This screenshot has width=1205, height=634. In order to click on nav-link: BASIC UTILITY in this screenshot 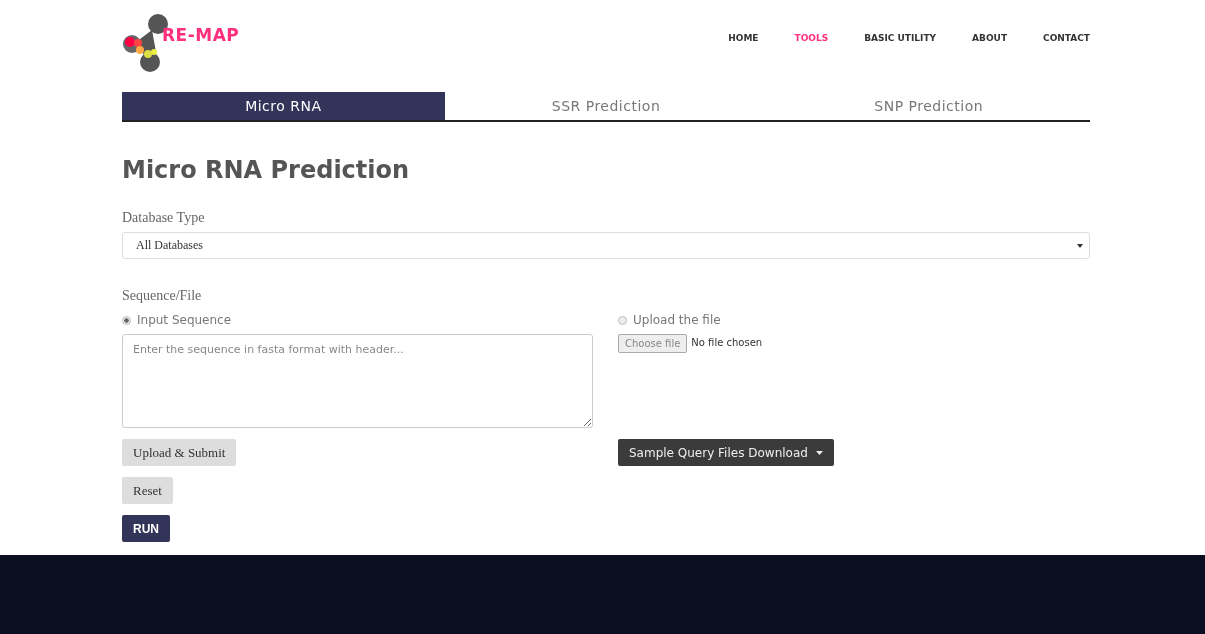, I will do `click(900, 38)`.